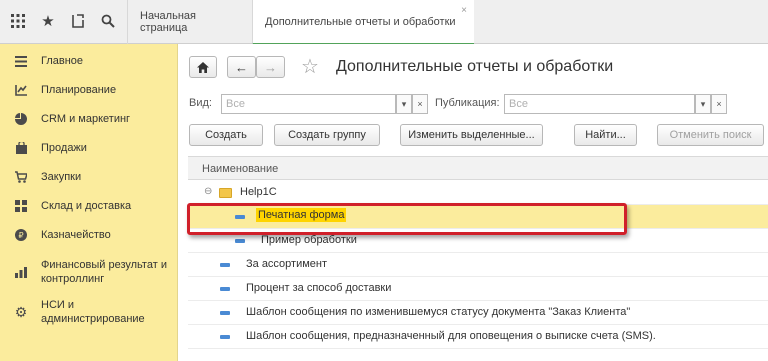 The width and height of the screenshot is (768, 361). Describe the element at coordinates (464, 10) in the screenshot. I see `close-icon: ×` at that location.